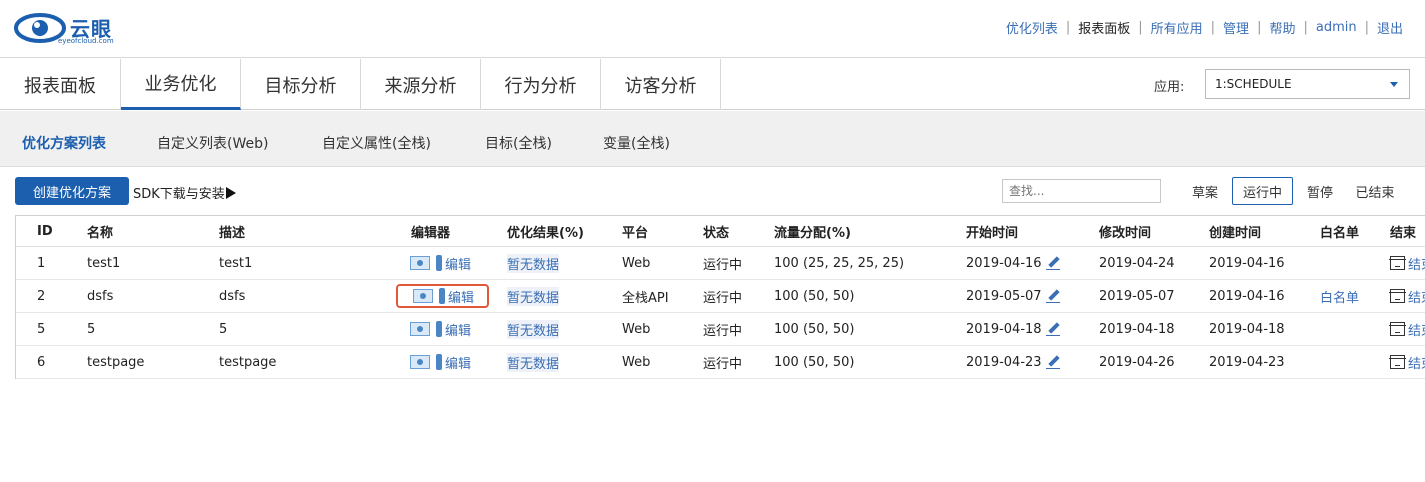  Describe the element at coordinates (1247, 362) in the screenshot. I see `cell-created-time: 2019-04-23` at that location.